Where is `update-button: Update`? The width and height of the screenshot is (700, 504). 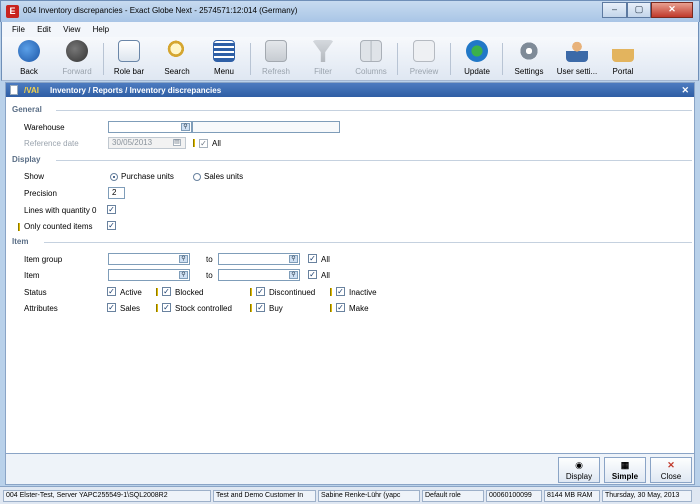
update-button: Update is located at coordinates (477, 59).